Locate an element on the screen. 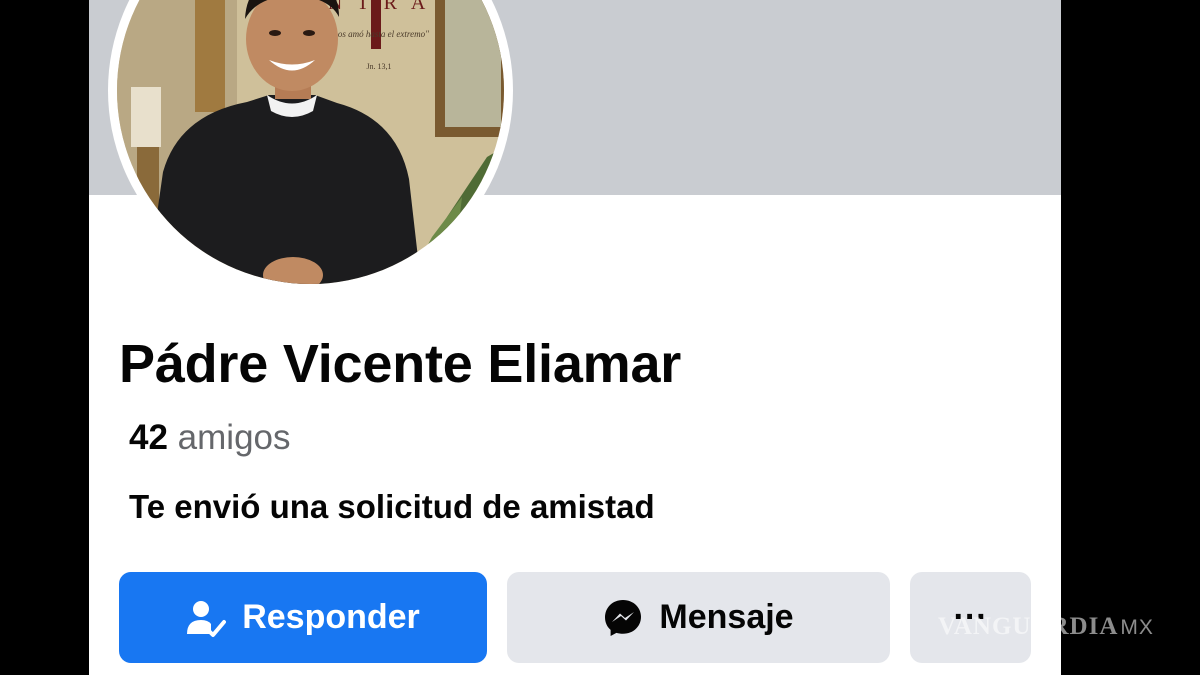 The width and height of the screenshot is (1200, 675). photo-sign-reference: Jn. 13,1 is located at coordinates (378, 66).